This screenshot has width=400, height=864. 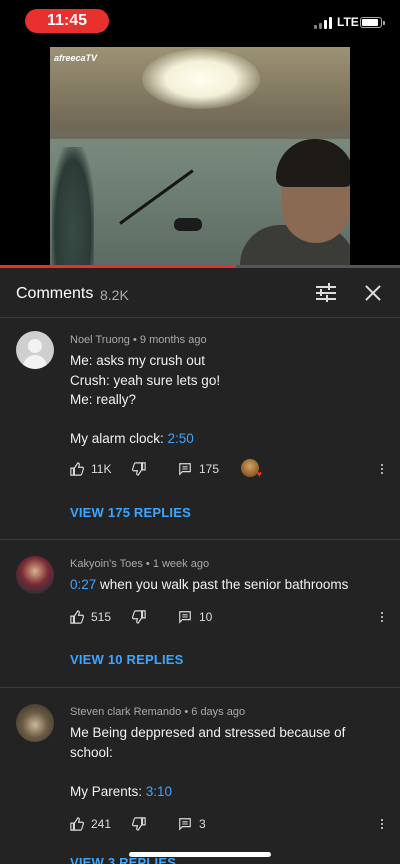 What do you see at coordinates (106, 564) in the screenshot?
I see `comment-author: Kakyoin's Toes` at bounding box center [106, 564].